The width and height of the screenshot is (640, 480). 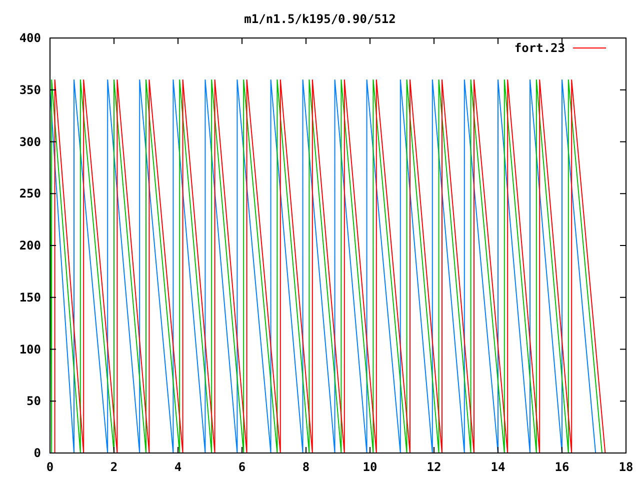 I want to click on x-tick-label: 14, so click(x=498, y=467).